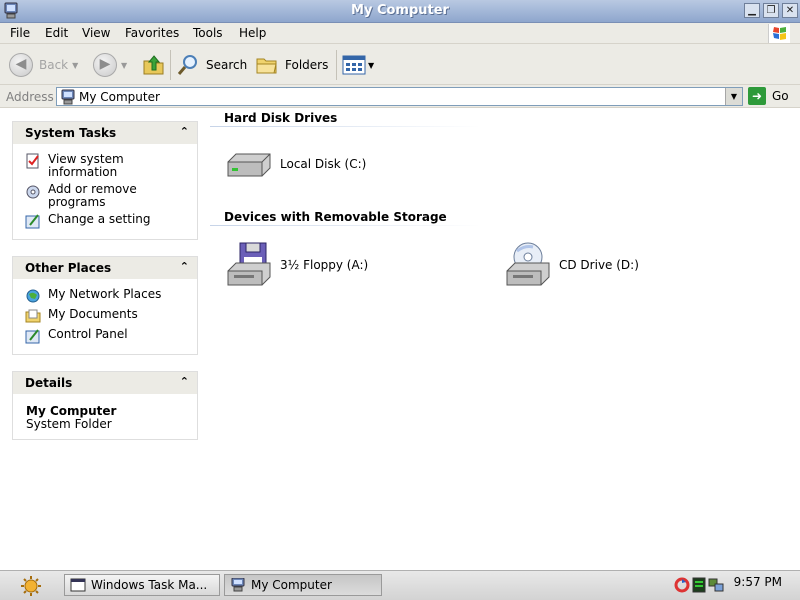 Image resolution: width=800 pixels, height=600 pixels. What do you see at coordinates (99, 219) in the screenshot?
I see `task-label: Change a setting` at bounding box center [99, 219].